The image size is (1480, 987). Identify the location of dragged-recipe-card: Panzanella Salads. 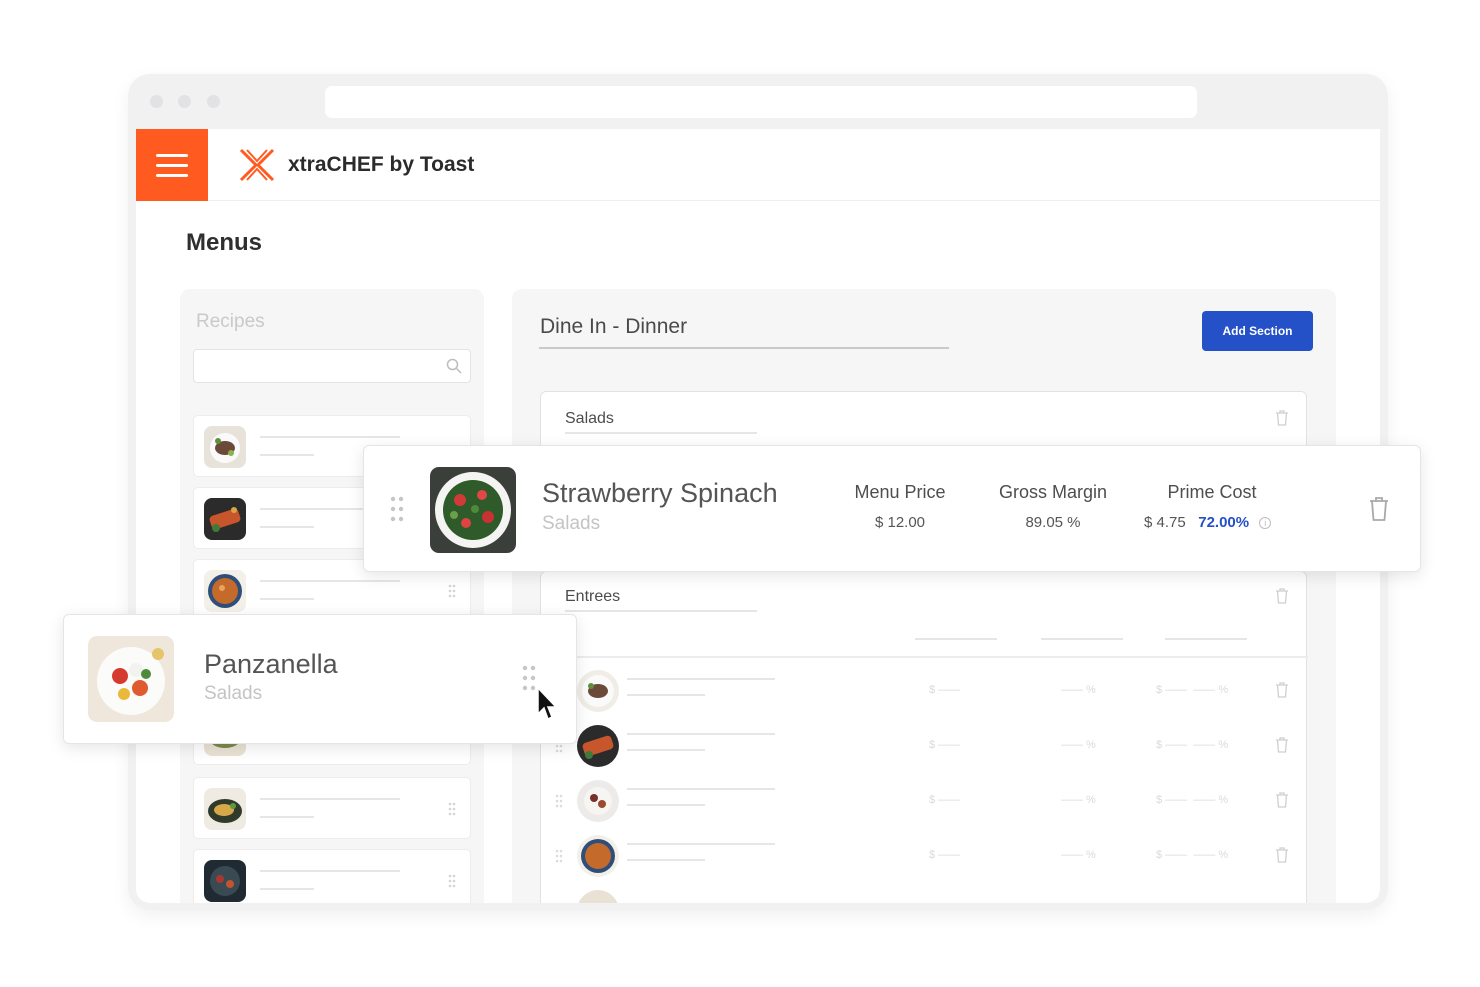
(320, 679).